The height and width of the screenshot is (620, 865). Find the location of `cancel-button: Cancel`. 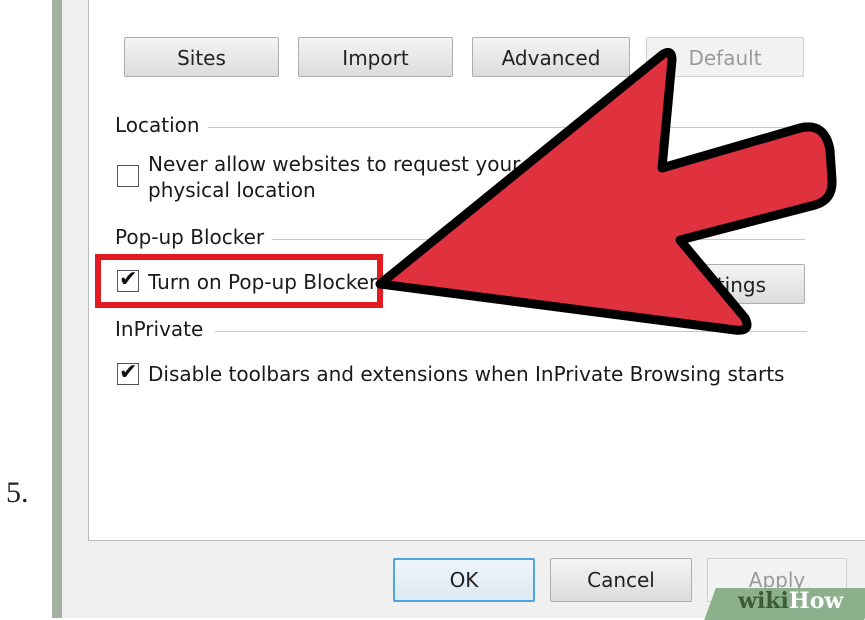

cancel-button: Cancel is located at coordinates (621, 580).